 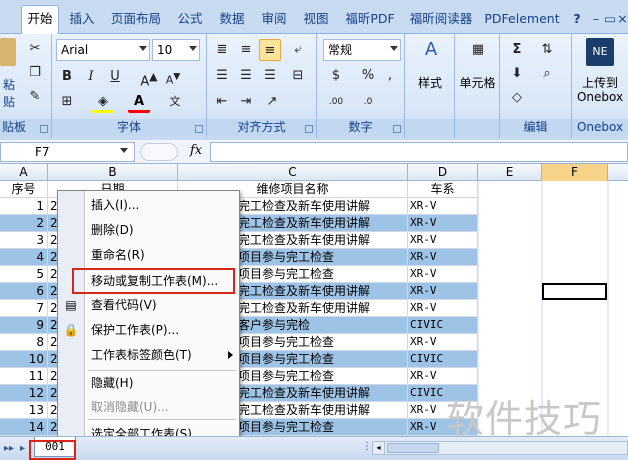 What do you see at coordinates (477, 82) in the screenshot?
I see `cells-label: 单元格` at bounding box center [477, 82].